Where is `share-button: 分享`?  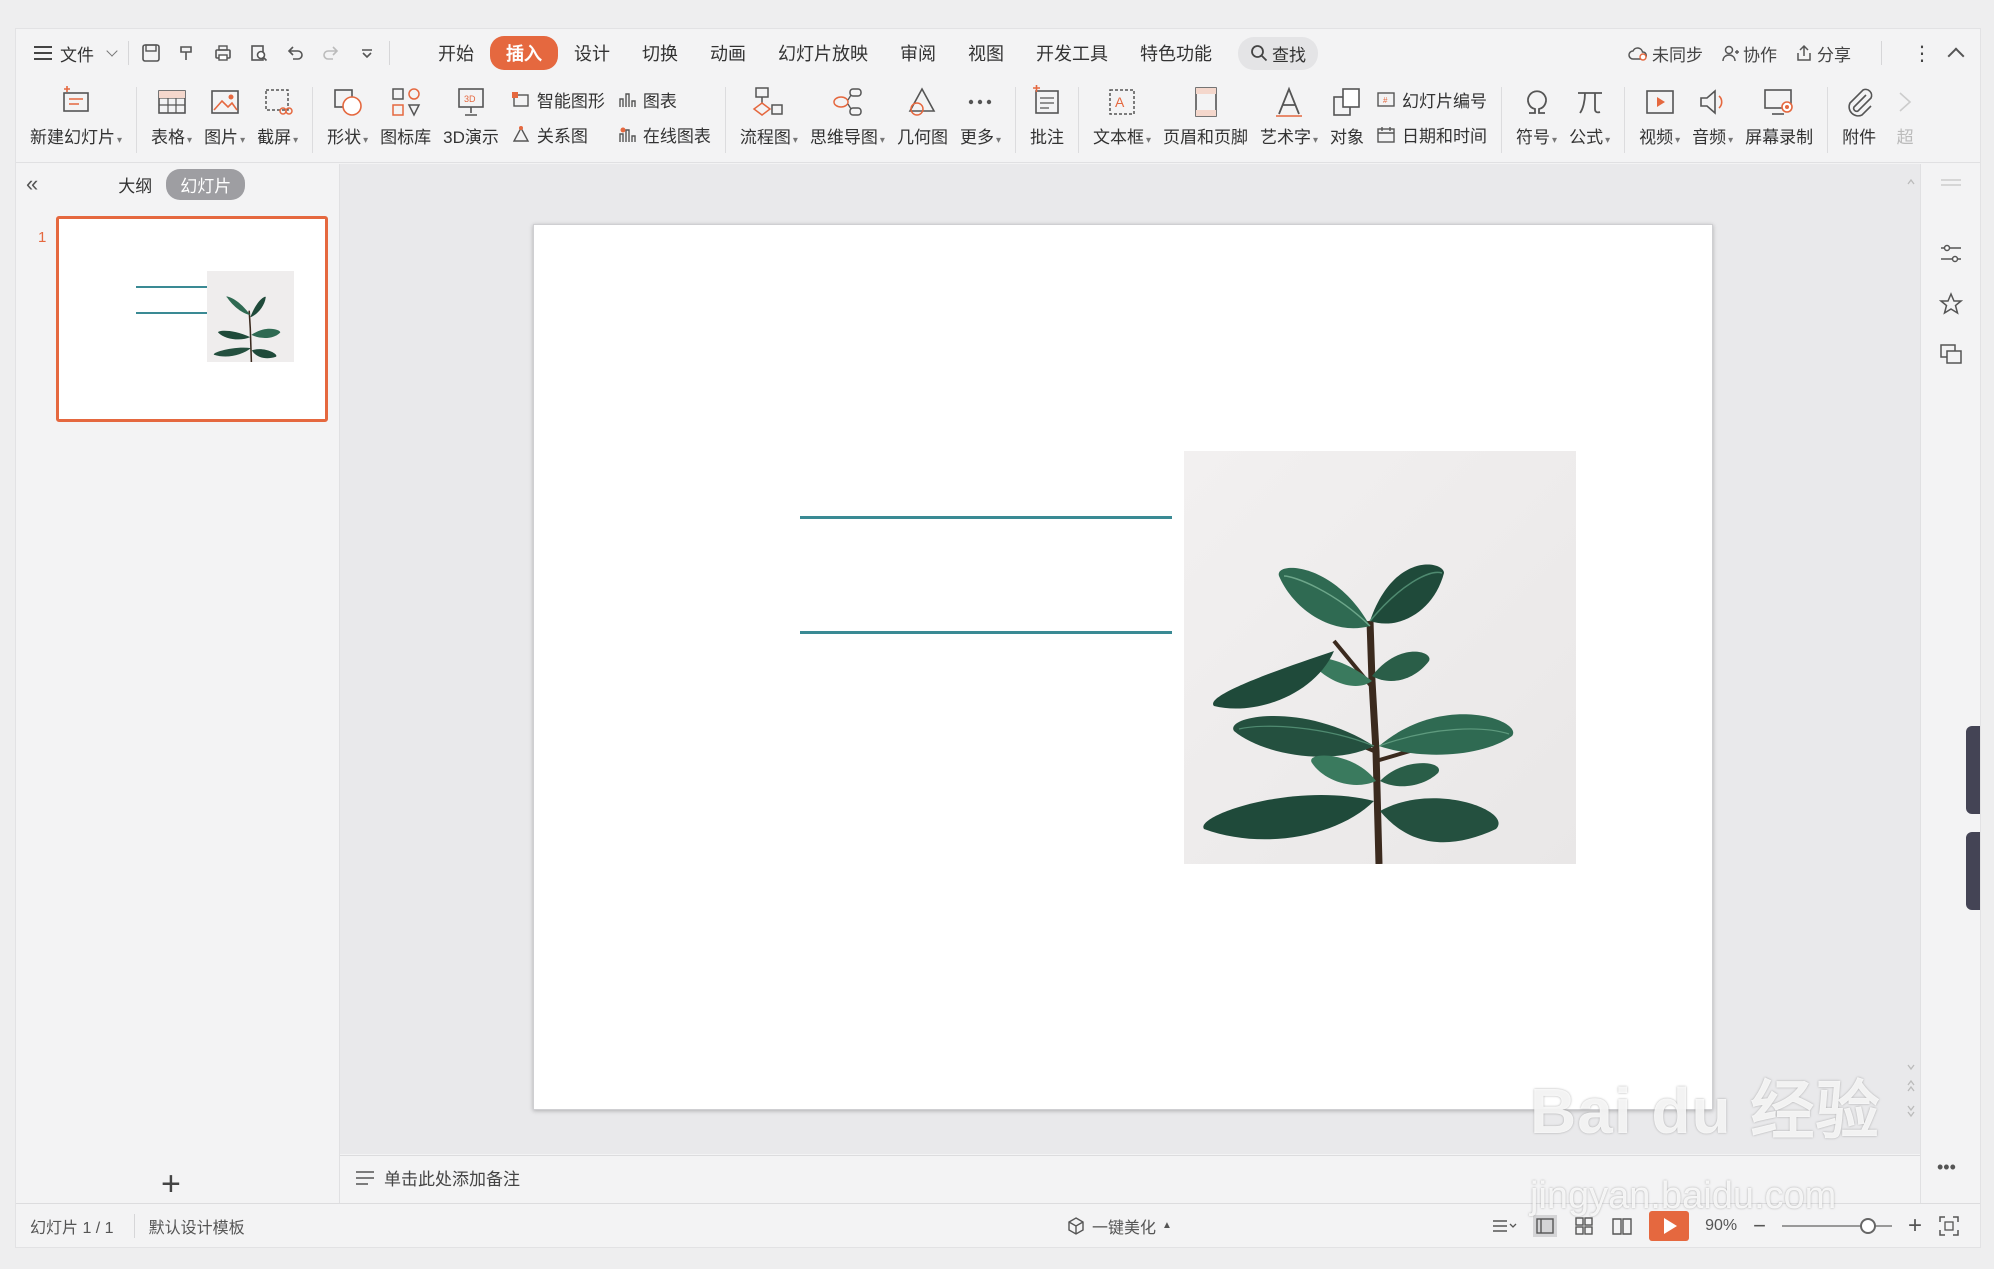
share-button: 分享 is located at coordinates (1823, 53).